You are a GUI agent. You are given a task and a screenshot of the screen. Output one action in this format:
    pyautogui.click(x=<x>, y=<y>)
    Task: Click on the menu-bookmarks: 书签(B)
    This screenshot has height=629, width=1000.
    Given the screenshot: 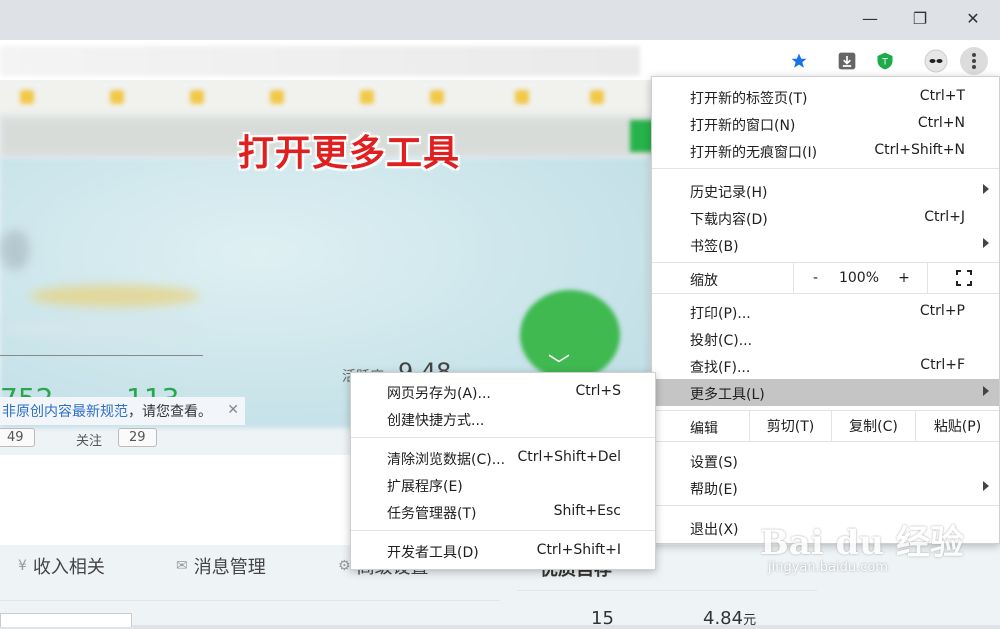 What is the action you would take?
    pyautogui.click(x=825, y=244)
    